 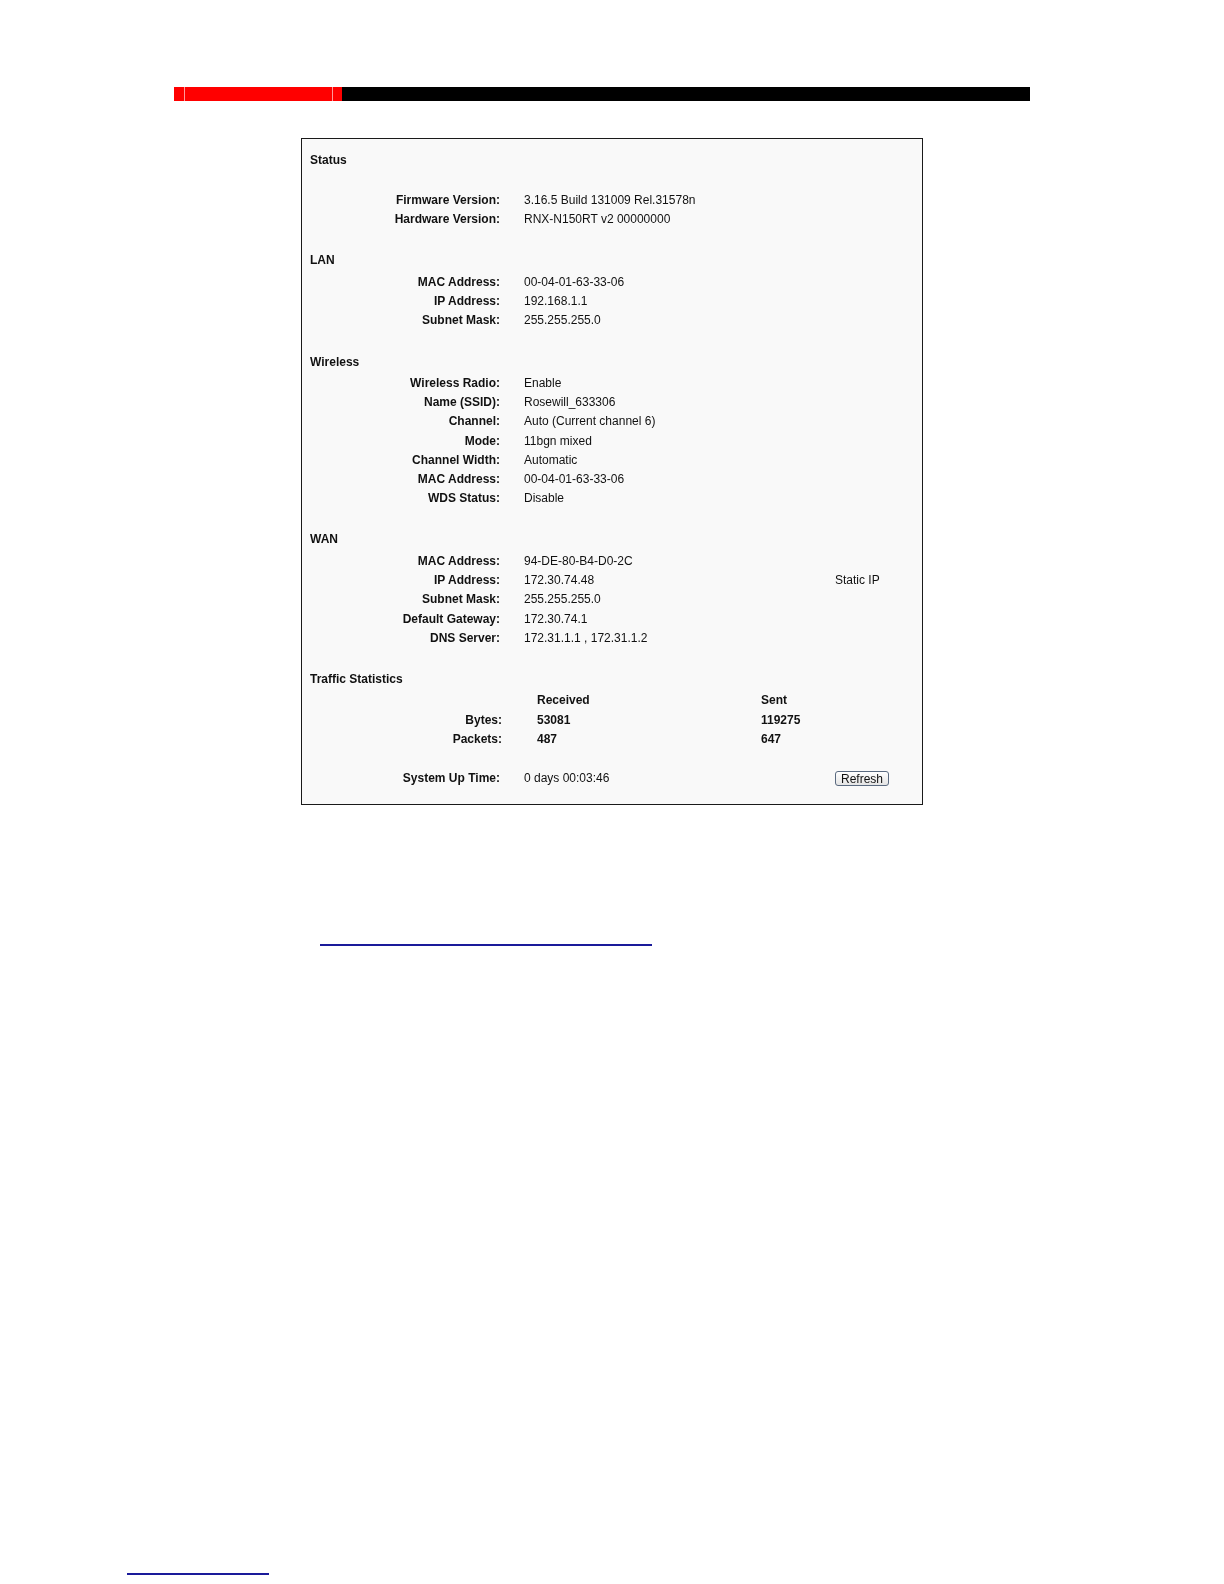 What do you see at coordinates (558, 441) in the screenshot?
I see `field-value: 11bgn mixed` at bounding box center [558, 441].